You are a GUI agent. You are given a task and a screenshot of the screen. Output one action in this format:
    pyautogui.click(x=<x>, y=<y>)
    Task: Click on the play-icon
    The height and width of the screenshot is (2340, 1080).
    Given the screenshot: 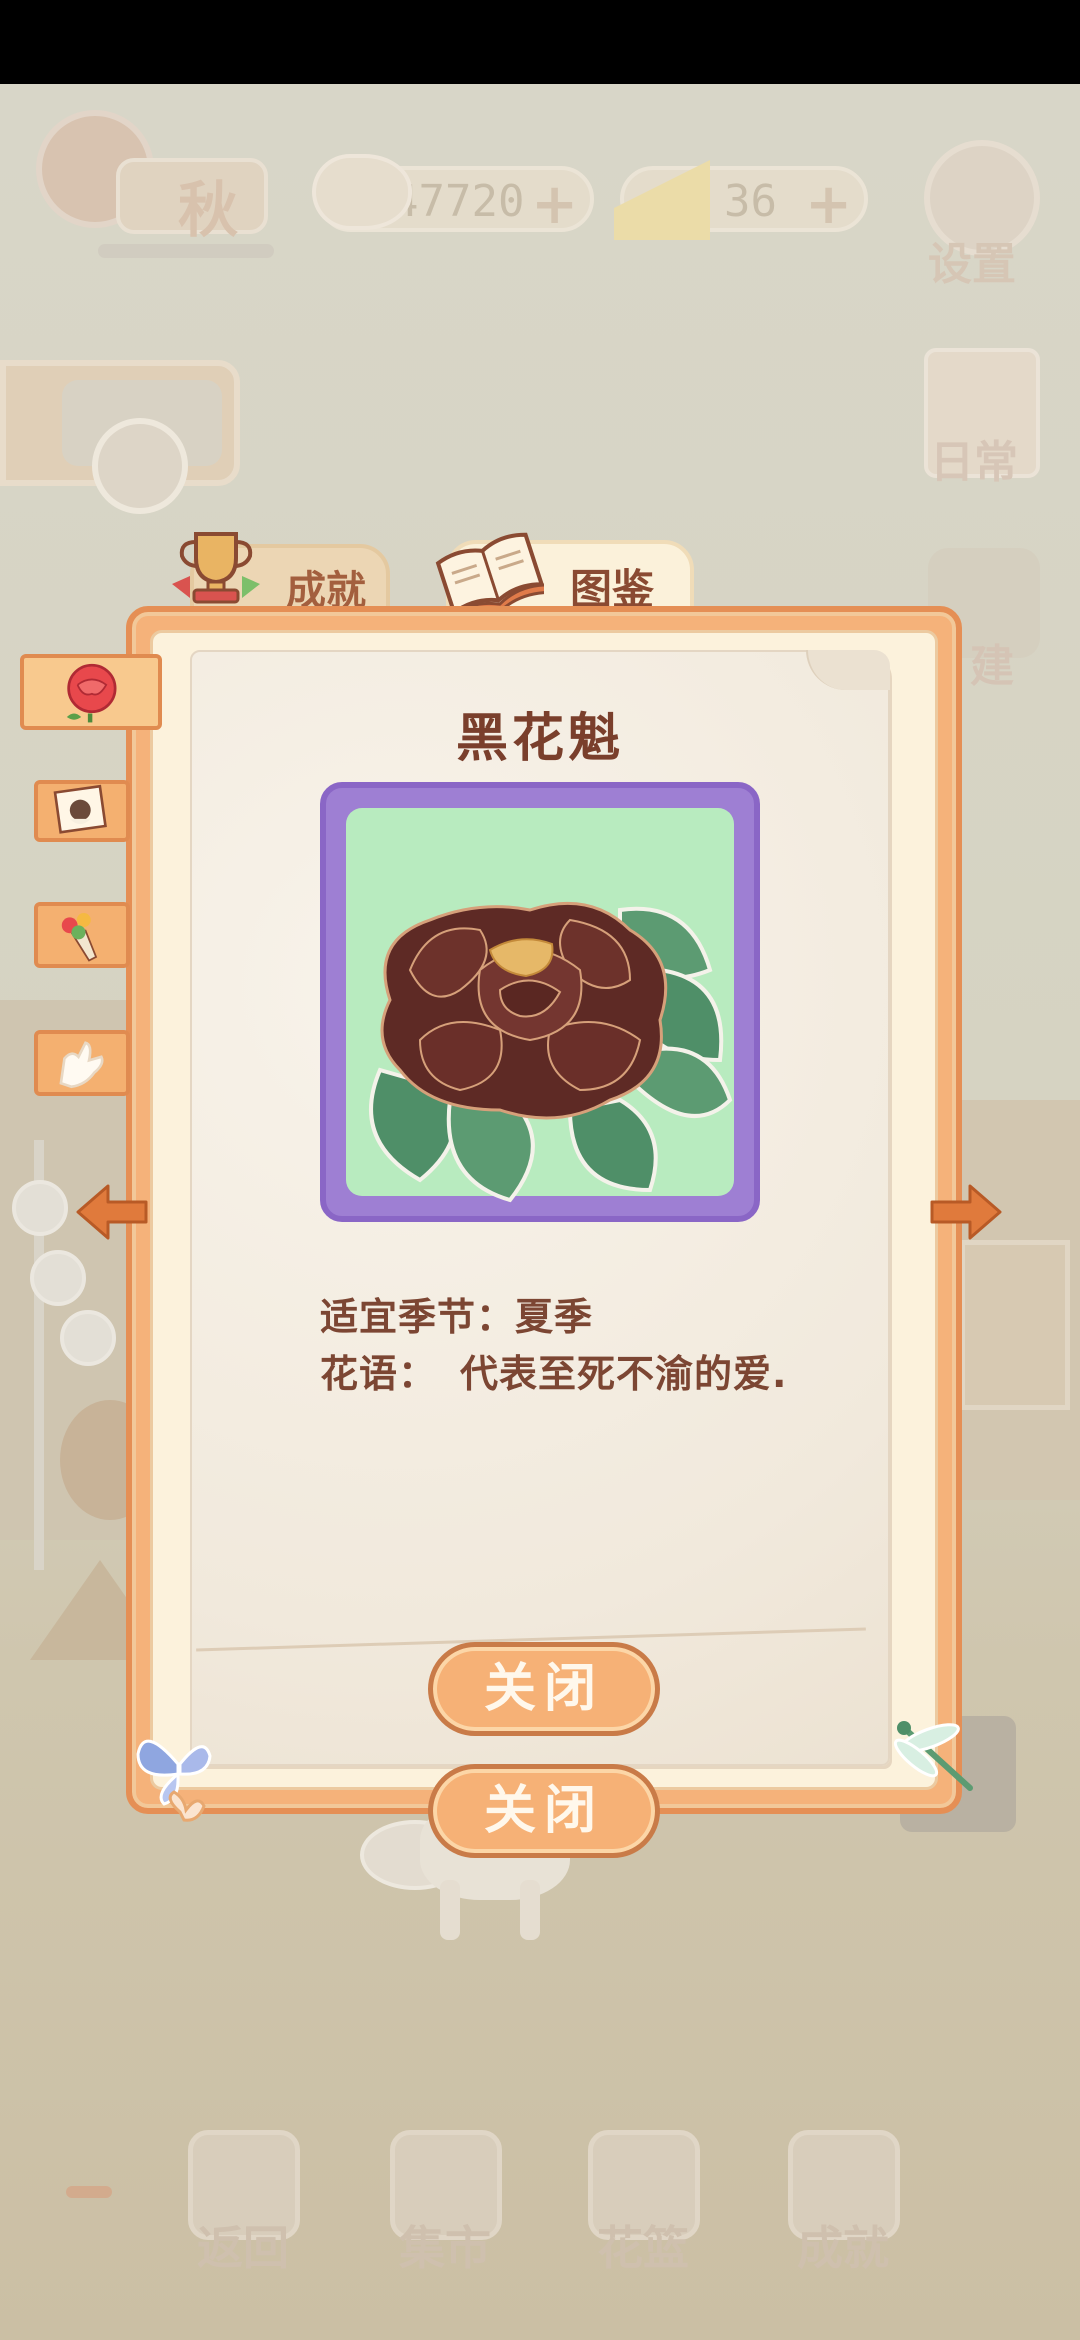 What is the action you would take?
    pyautogui.click(x=140, y=466)
    